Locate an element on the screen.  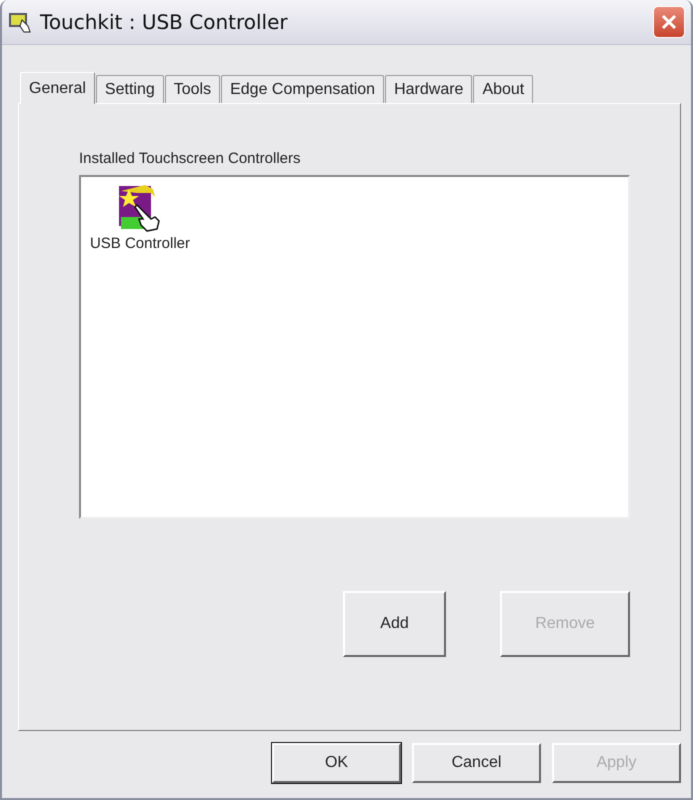
push-button: Add is located at coordinates (394, 624).